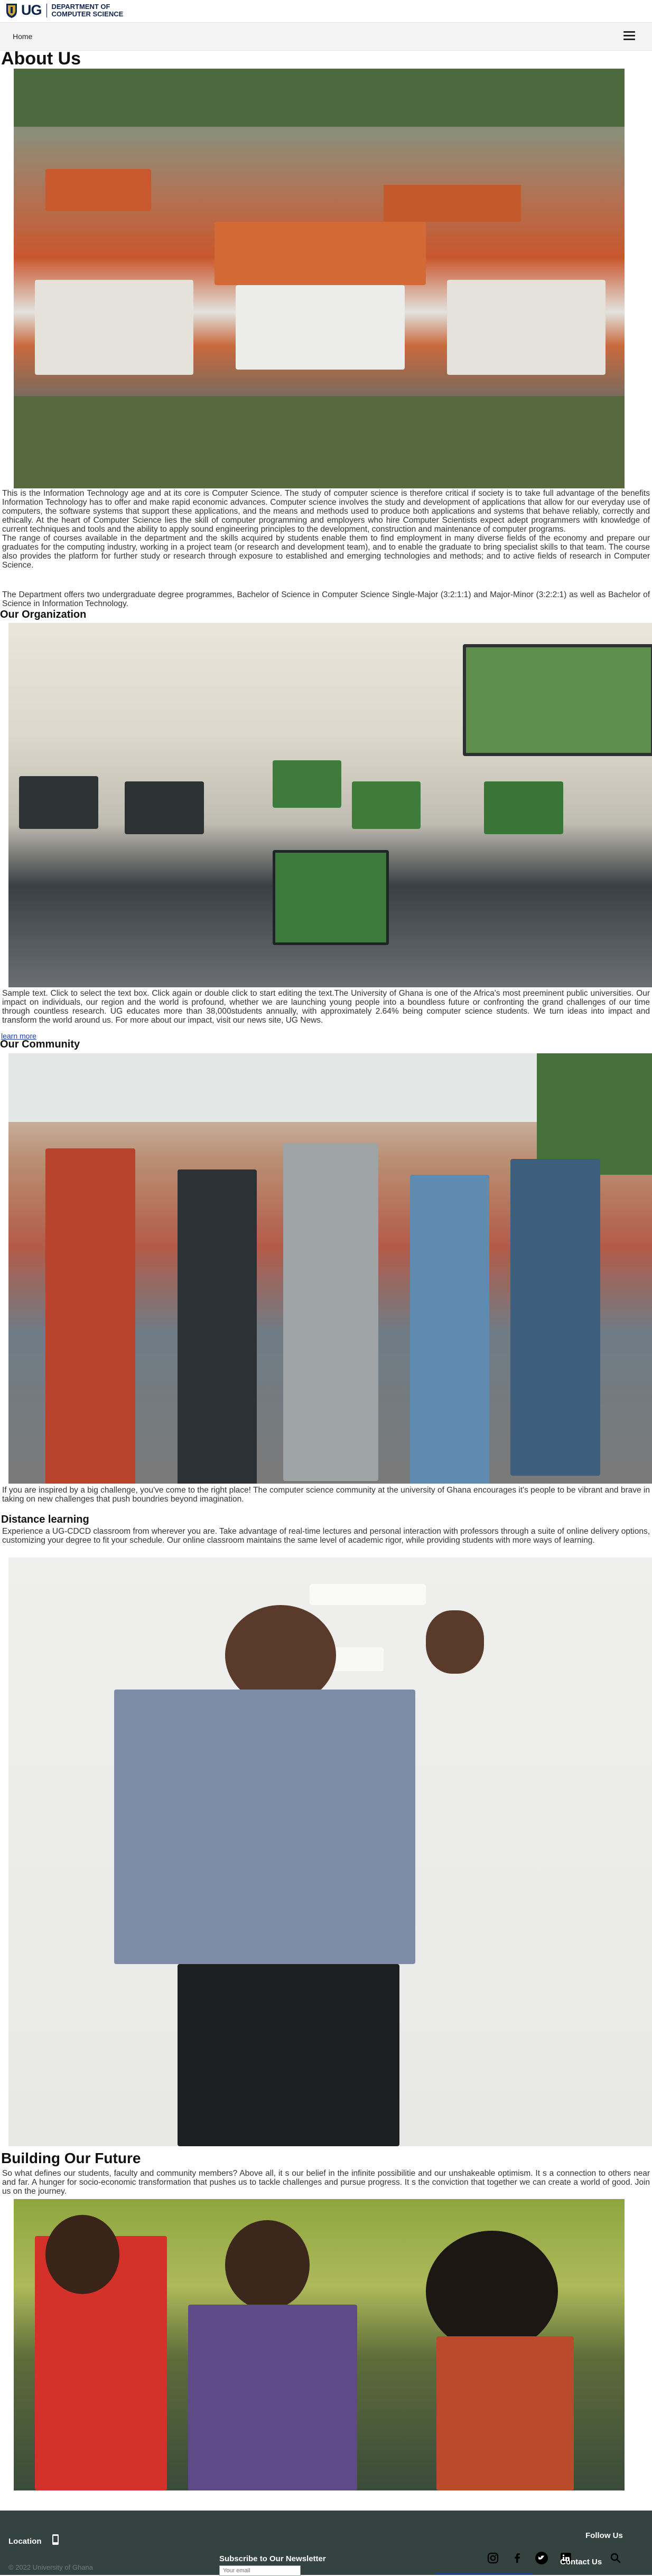 The width and height of the screenshot is (652, 2576). I want to click on organization-title: Our Organization, so click(43, 614).